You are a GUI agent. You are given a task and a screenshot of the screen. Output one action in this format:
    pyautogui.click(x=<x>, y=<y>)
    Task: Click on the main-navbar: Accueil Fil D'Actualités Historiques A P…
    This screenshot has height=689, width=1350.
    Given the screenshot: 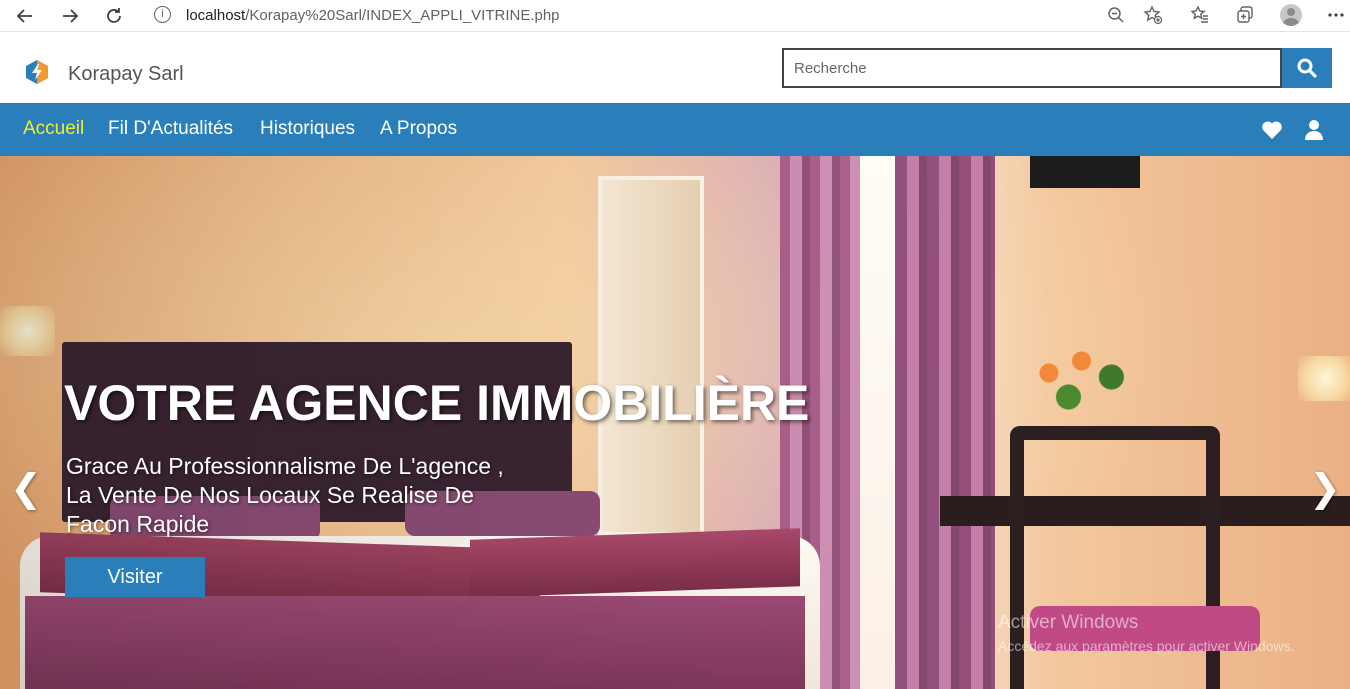 What is the action you would take?
    pyautogui.click(x=675, y=129)
    